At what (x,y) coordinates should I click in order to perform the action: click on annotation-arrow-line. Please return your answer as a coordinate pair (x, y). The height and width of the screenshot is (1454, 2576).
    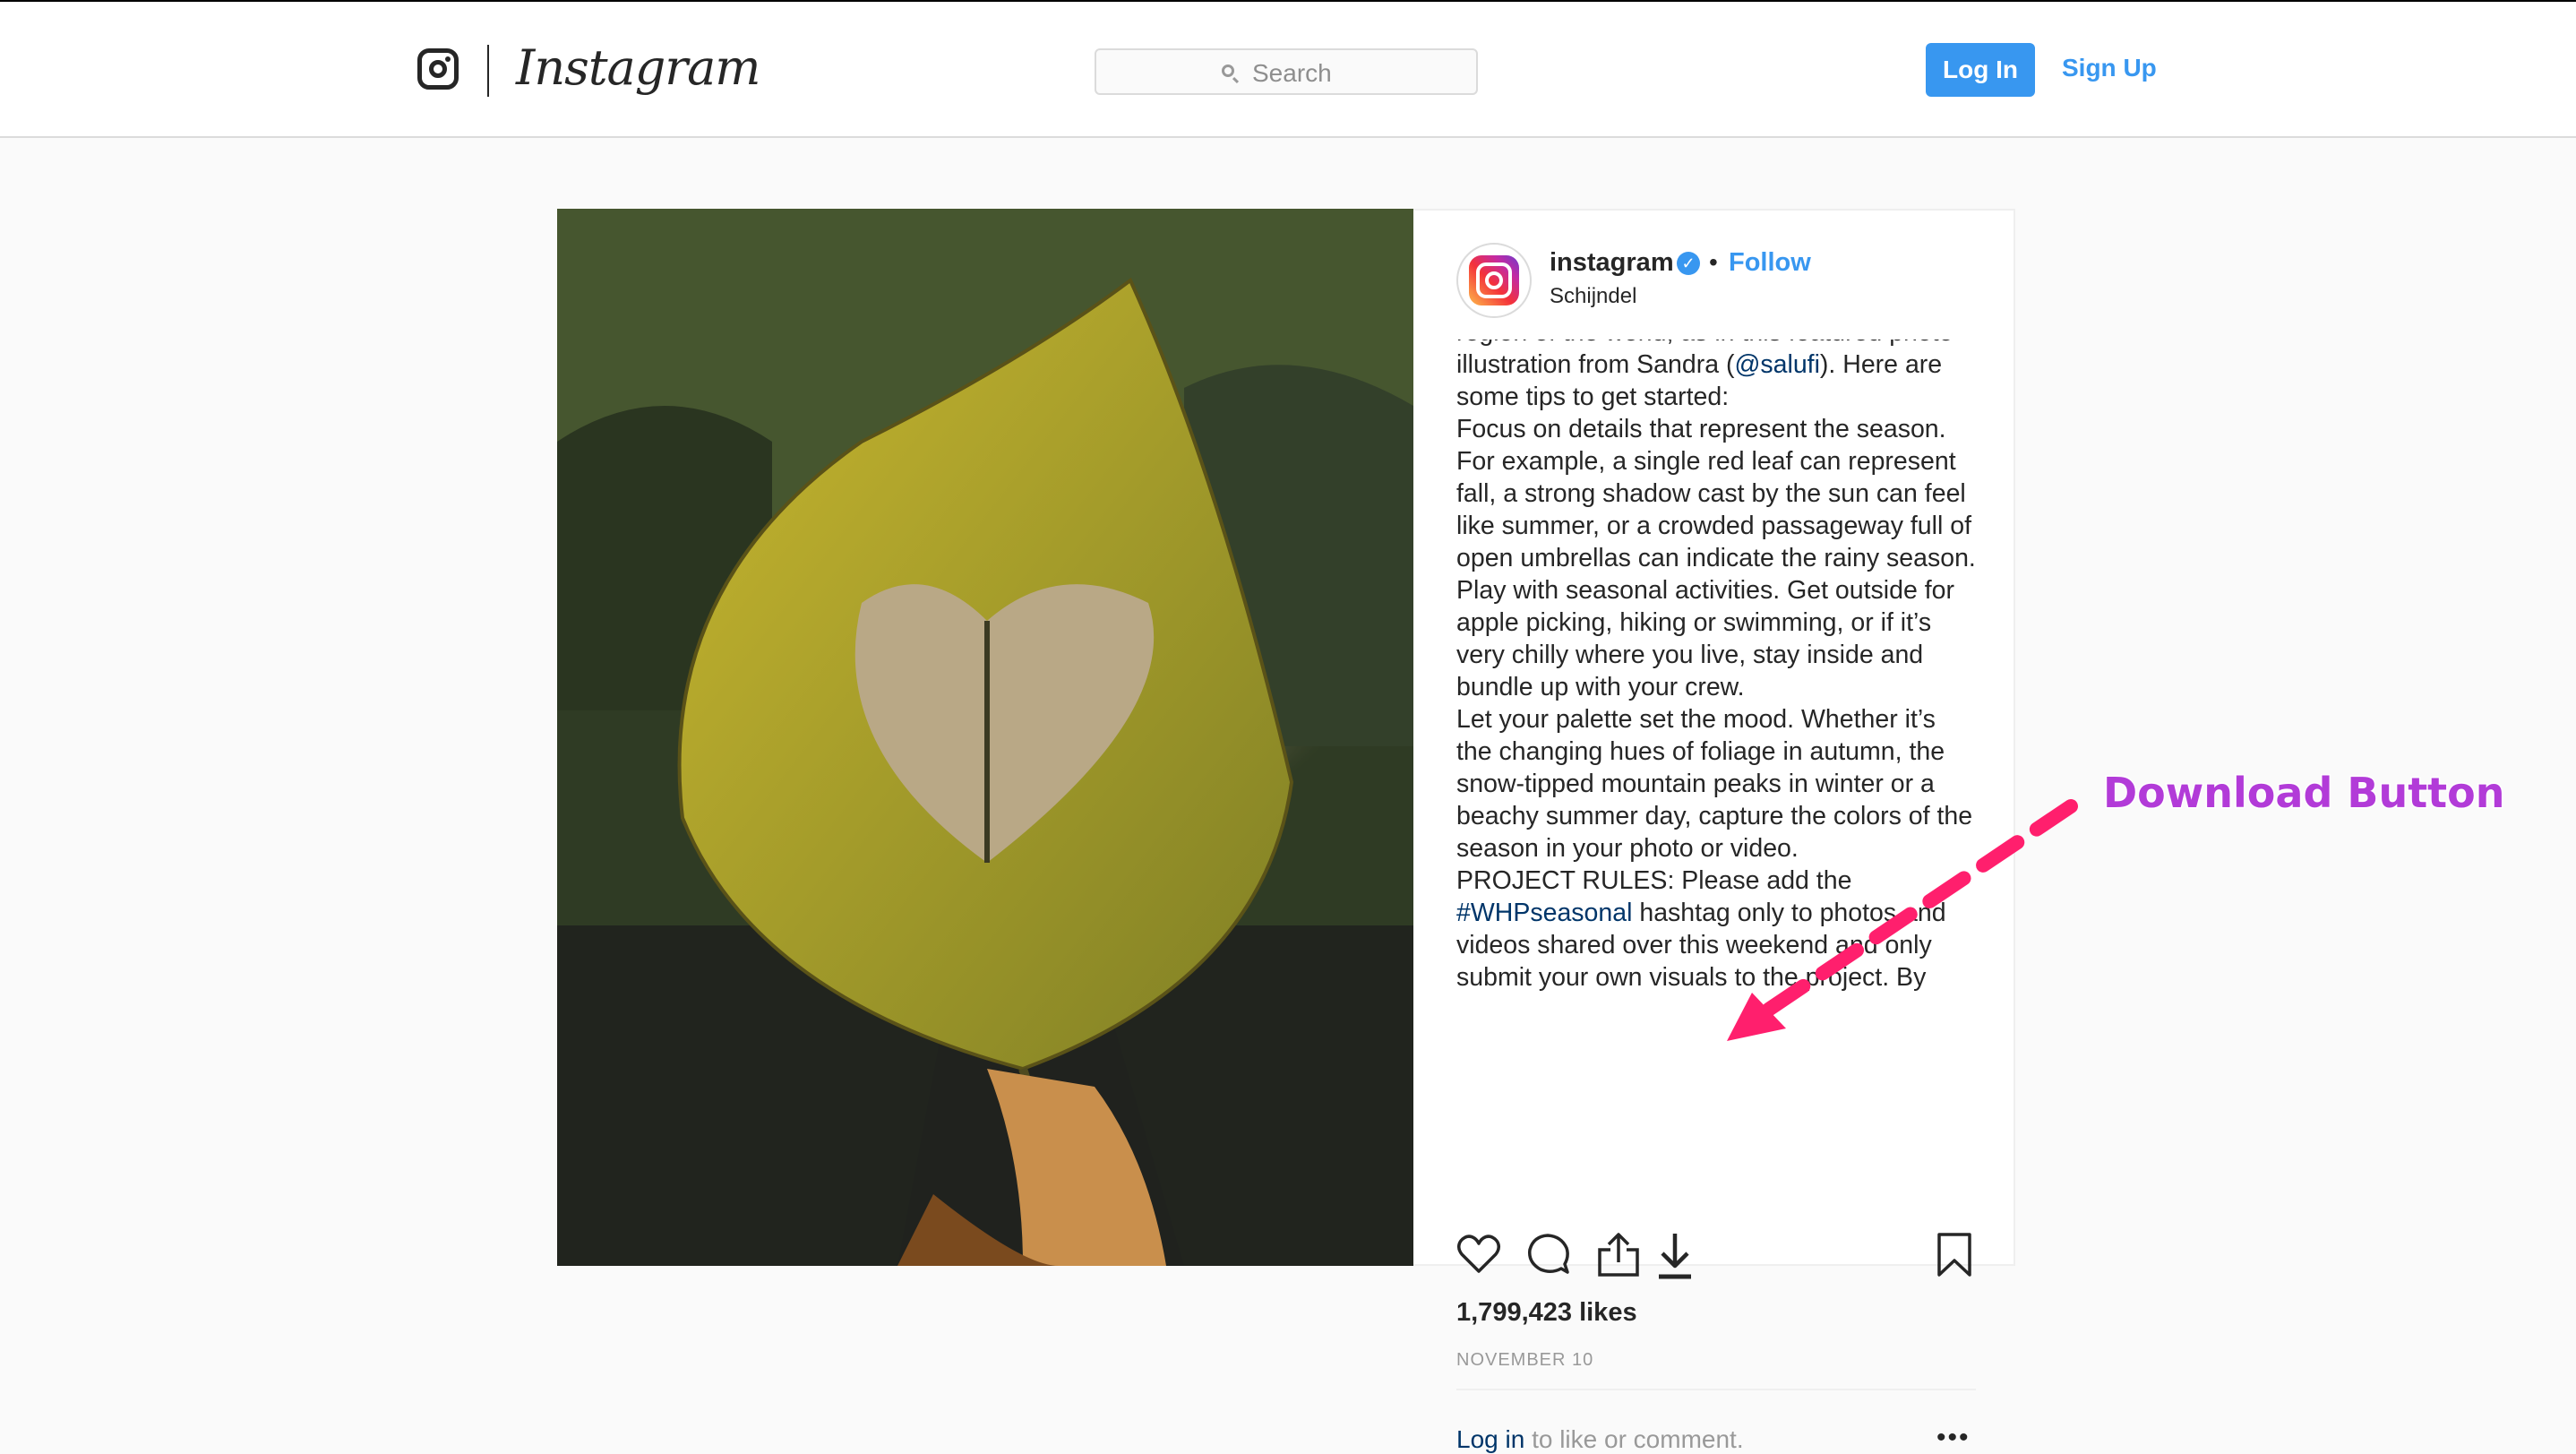
    Looking at the image, I should click on (1917, 909).